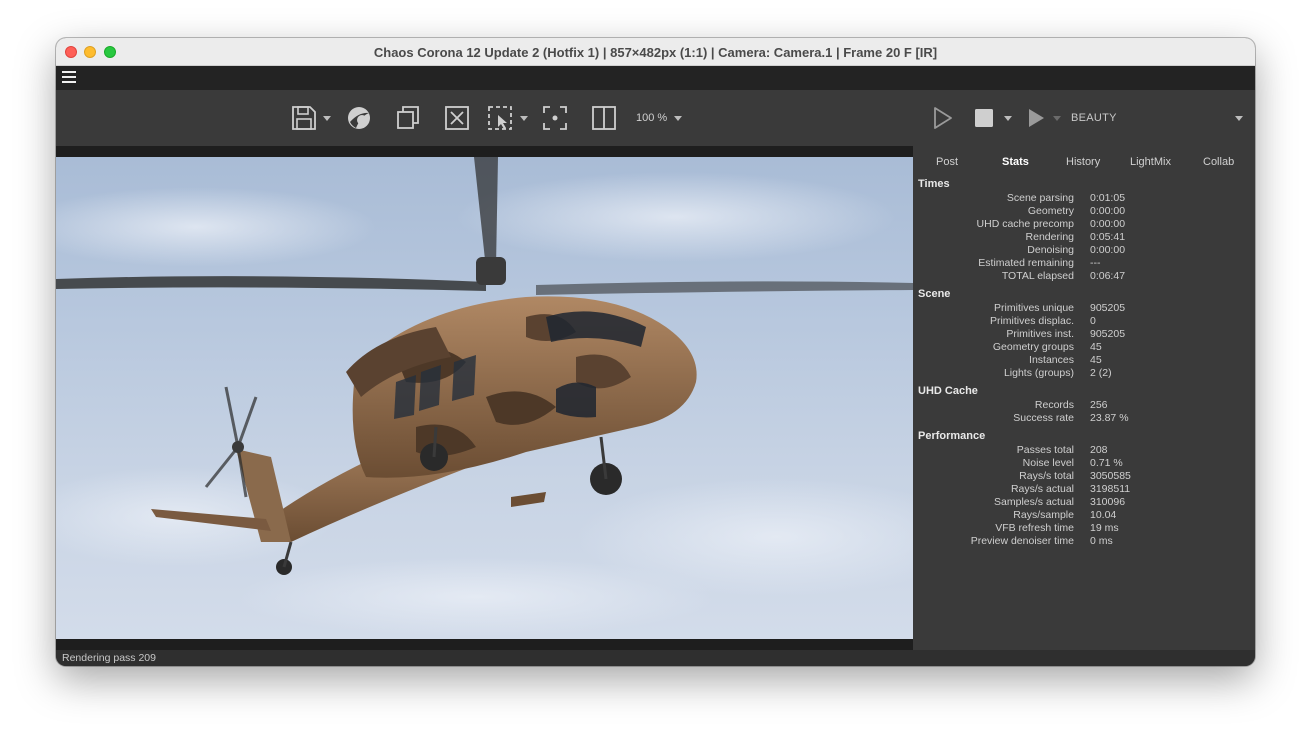 This screenshot has height=741, width=1311. I want to click on stat-row: Rays/s actual 3198511, so click(1084, 489).